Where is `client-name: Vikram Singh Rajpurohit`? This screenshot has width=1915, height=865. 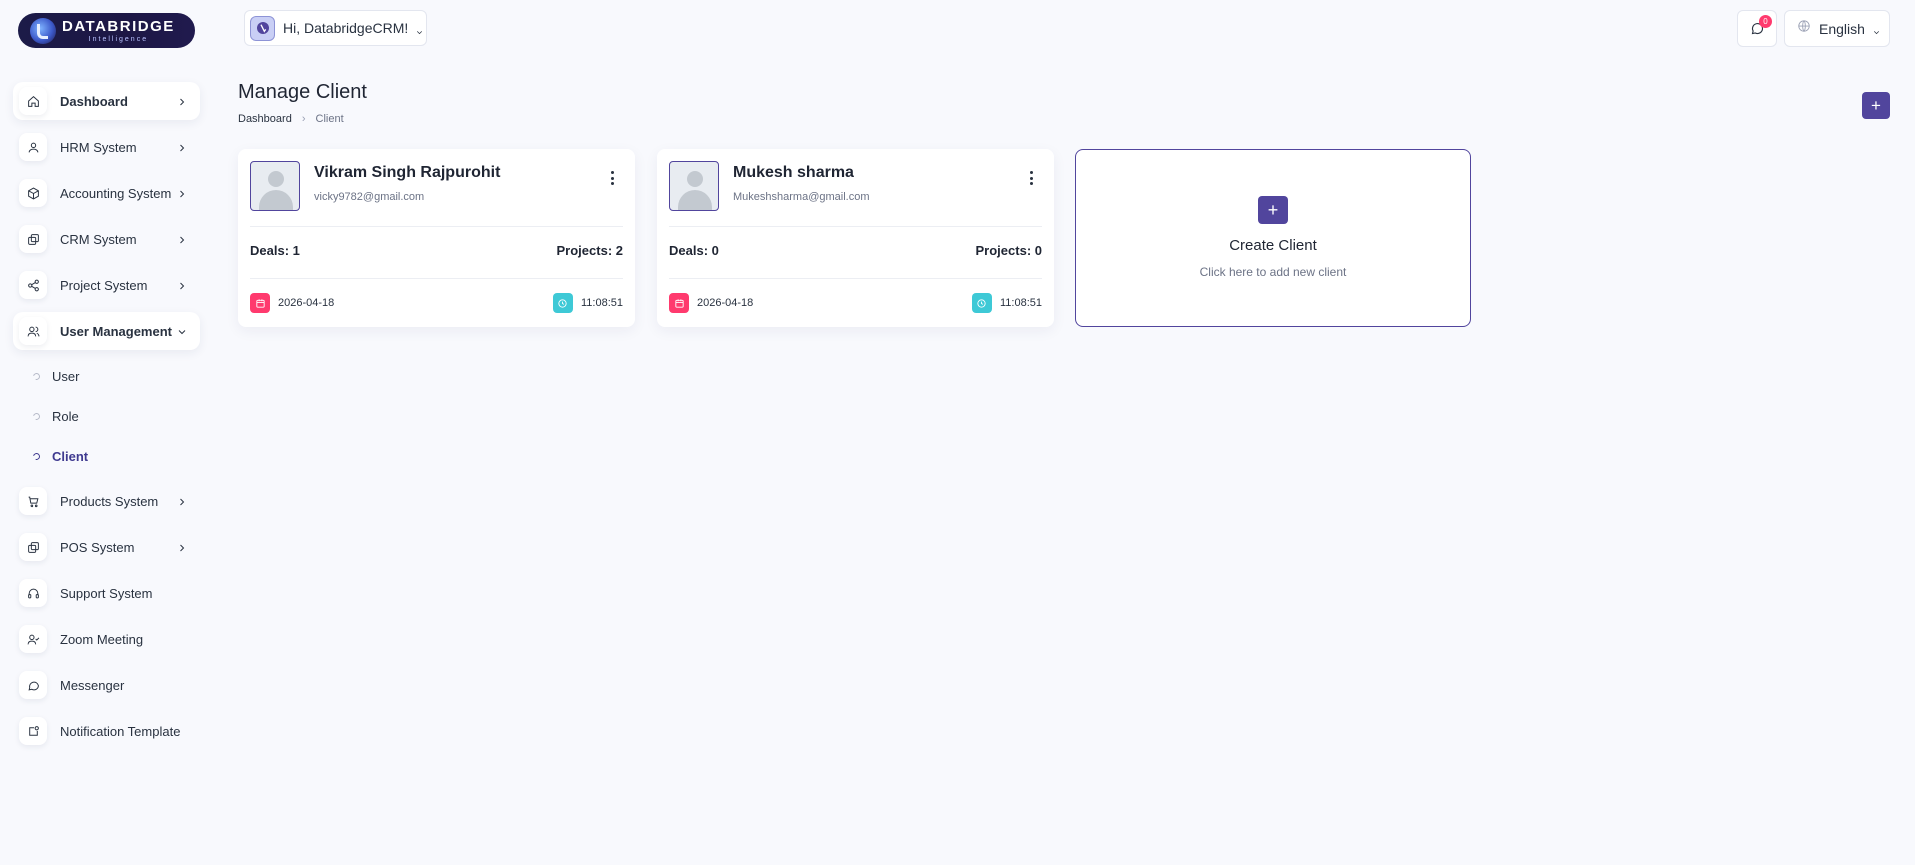
client-name: Vikram Singh Rajpurohit is located at coordinates (407, 172).